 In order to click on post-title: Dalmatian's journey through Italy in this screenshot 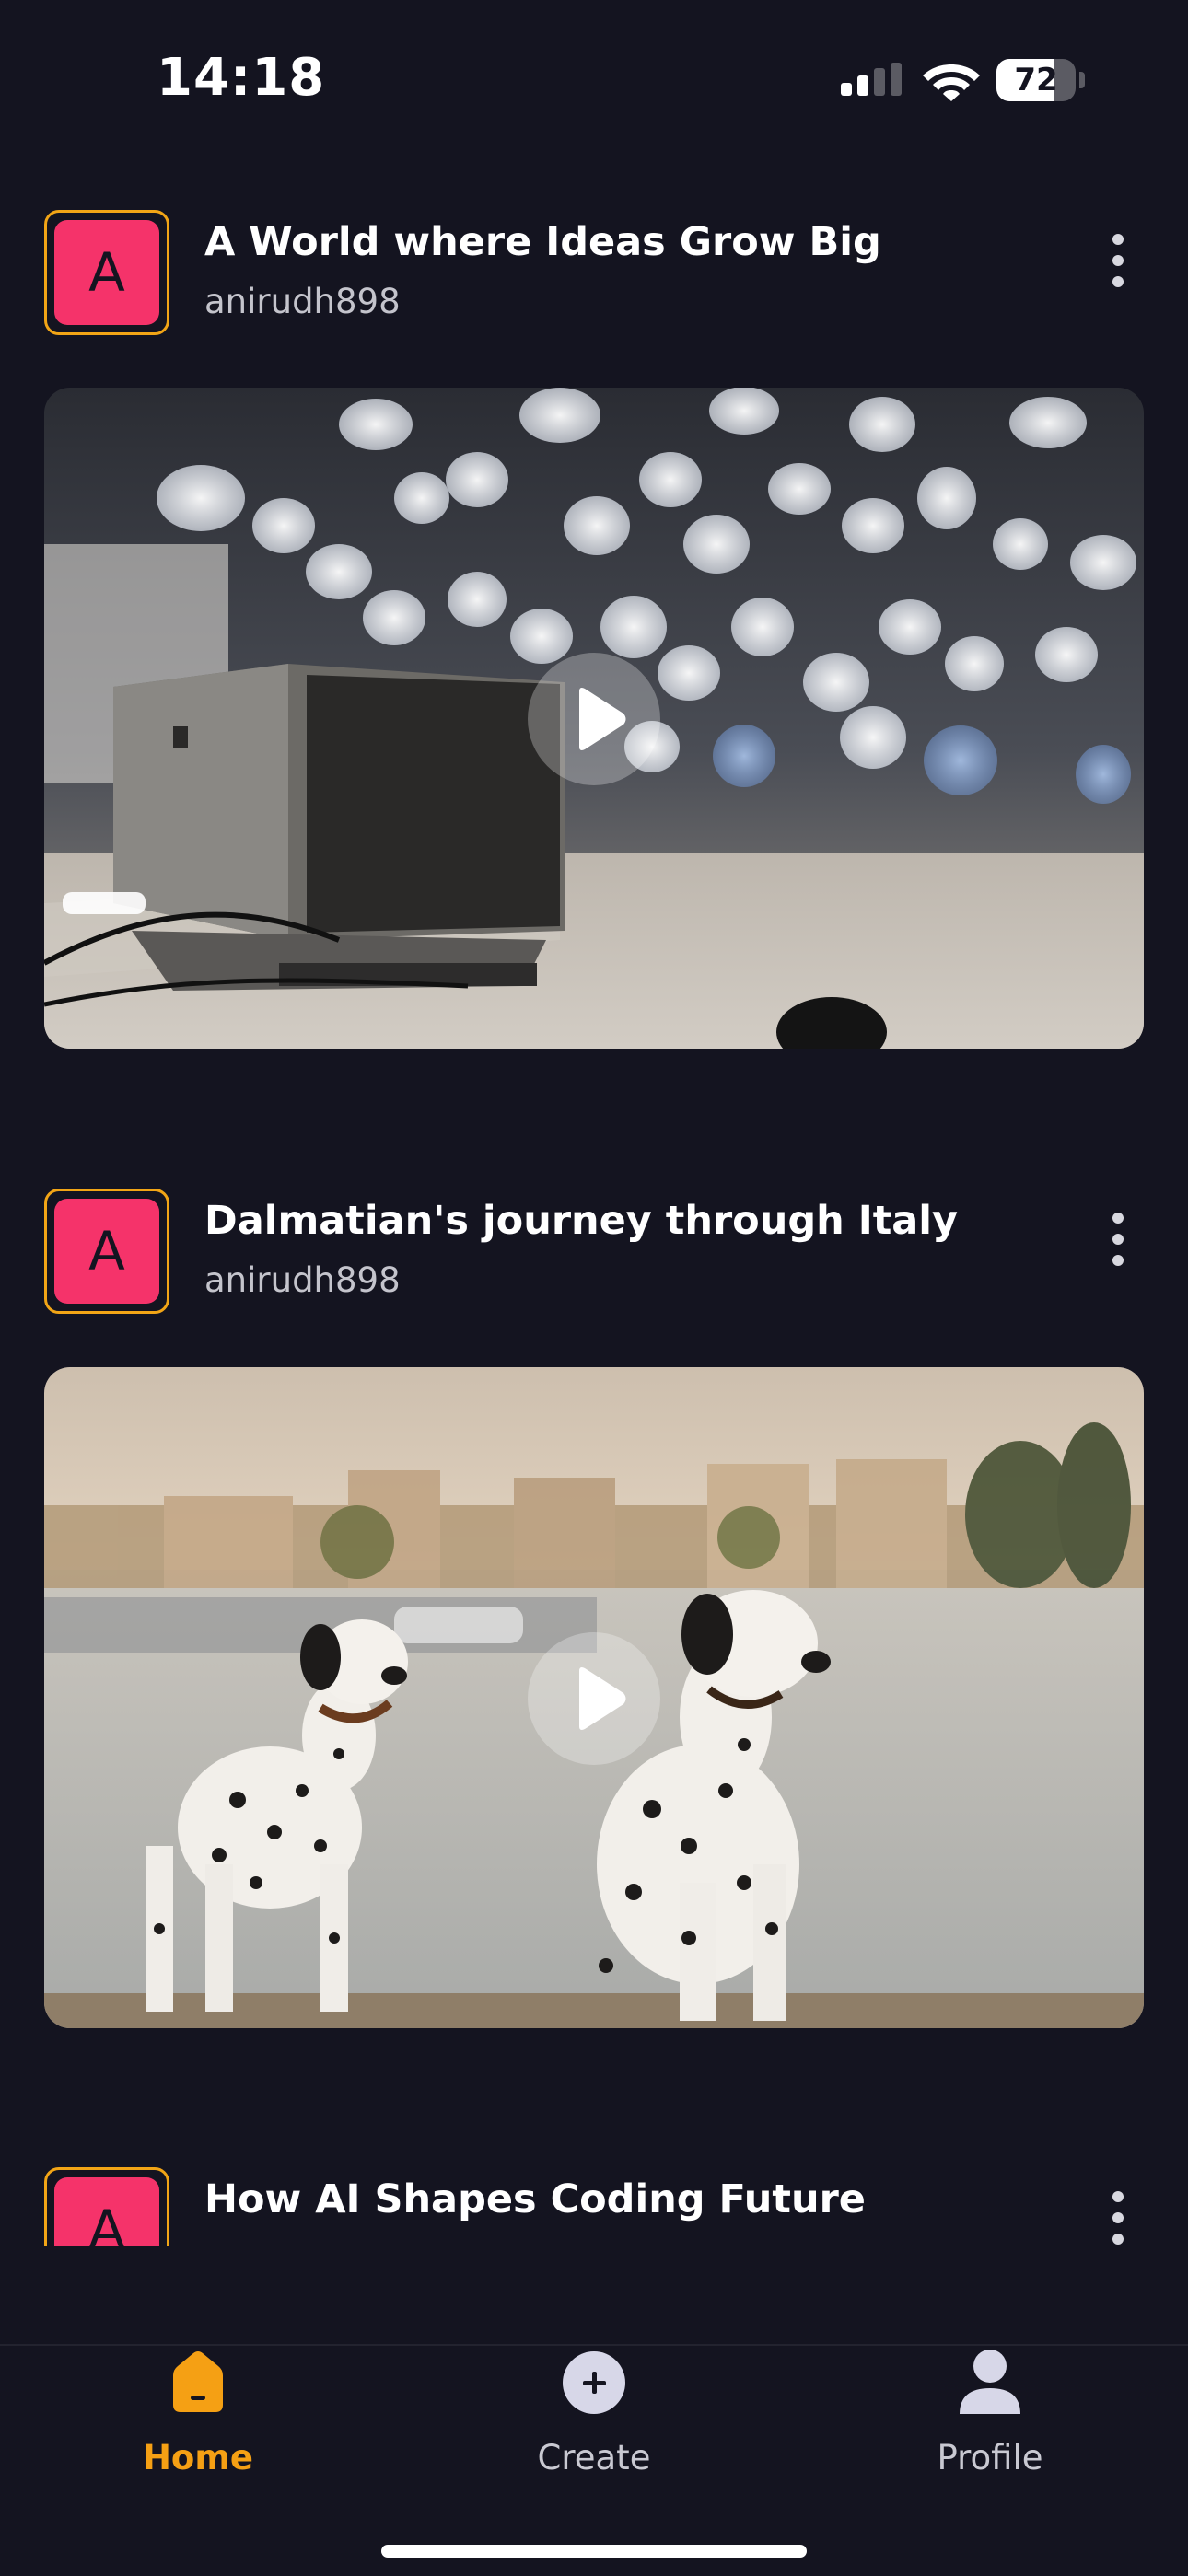, I will do `click(581, 1221)`.